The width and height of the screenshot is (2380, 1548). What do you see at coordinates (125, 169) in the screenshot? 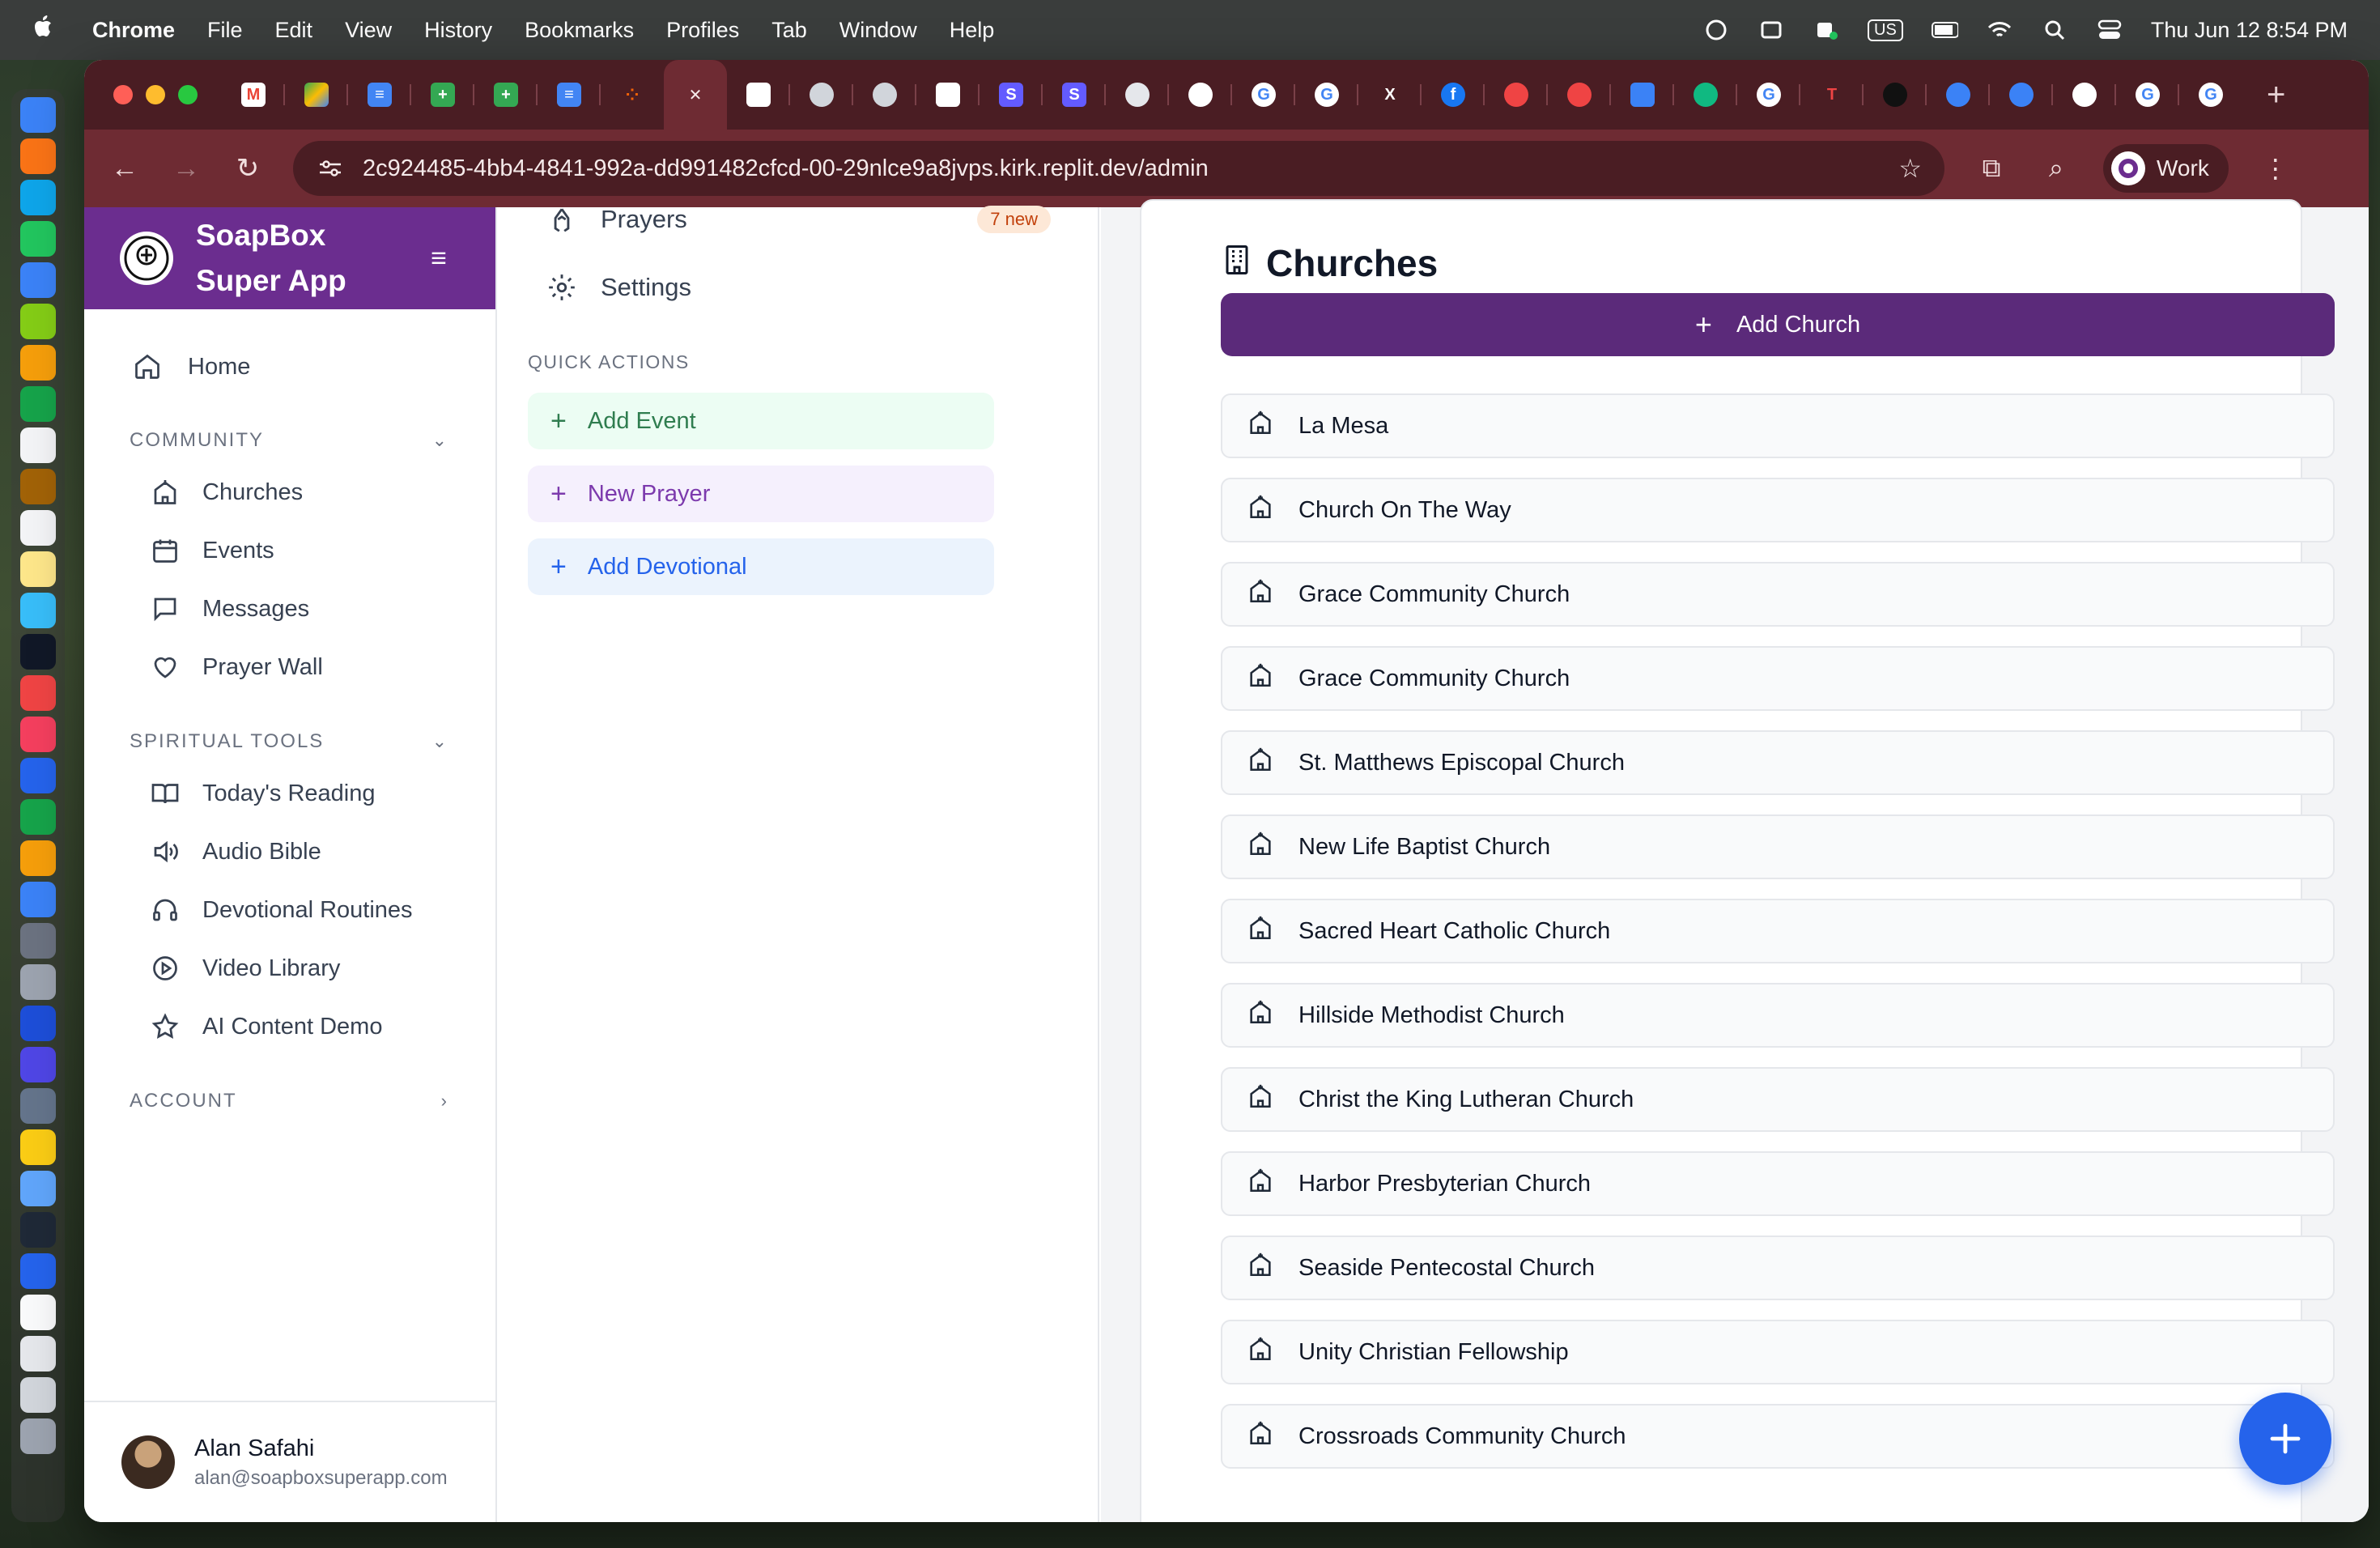
I see `back-button: ←` at bounding box center [125, 169].